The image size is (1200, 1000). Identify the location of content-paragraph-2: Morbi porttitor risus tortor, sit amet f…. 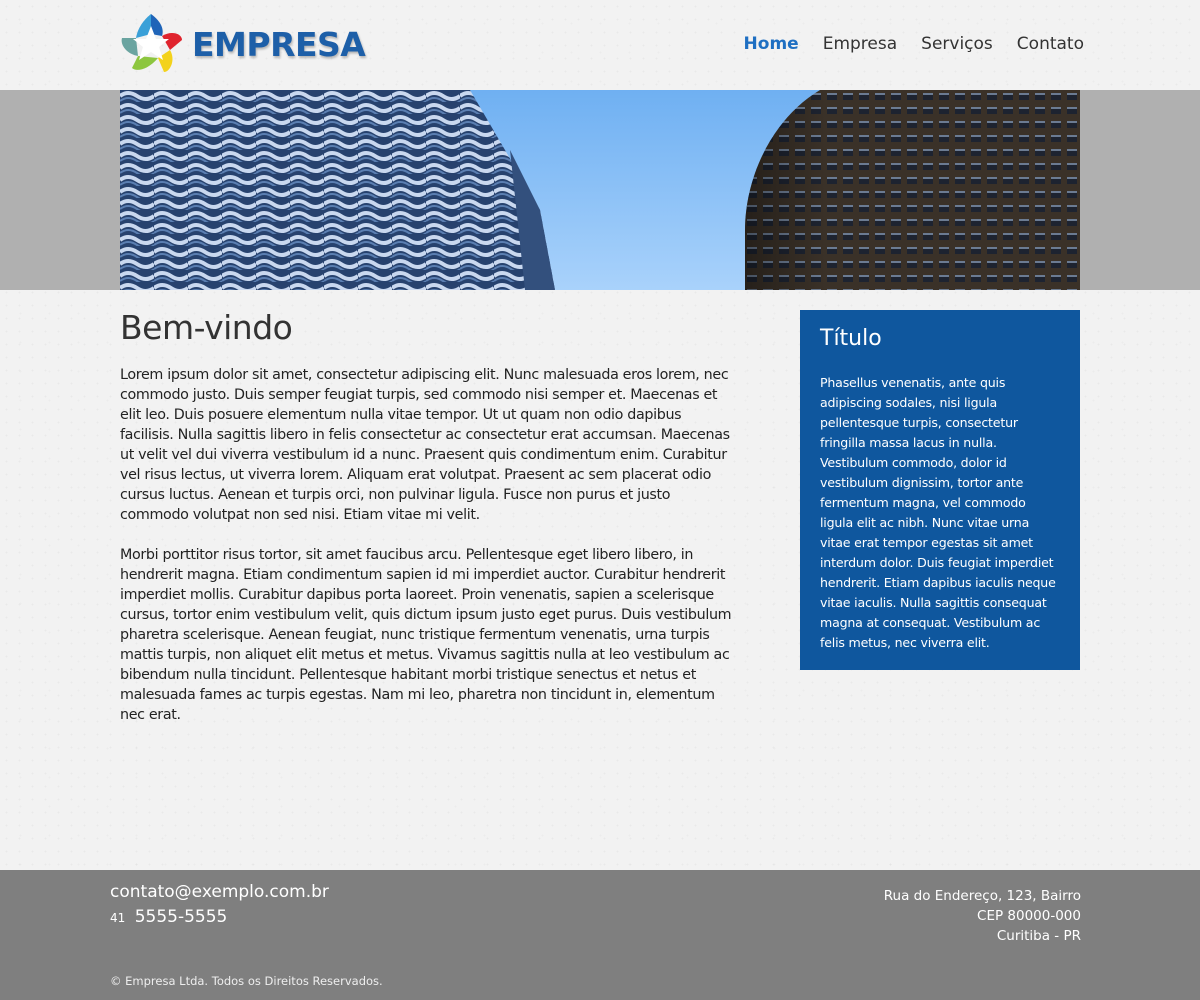
(426, 635).